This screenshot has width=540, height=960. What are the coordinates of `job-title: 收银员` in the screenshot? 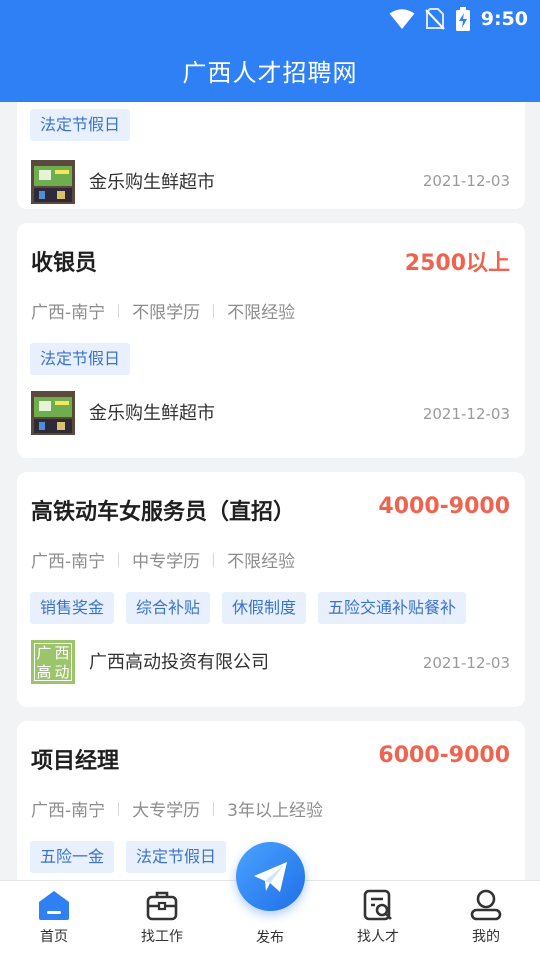 It's located at (64, 263).